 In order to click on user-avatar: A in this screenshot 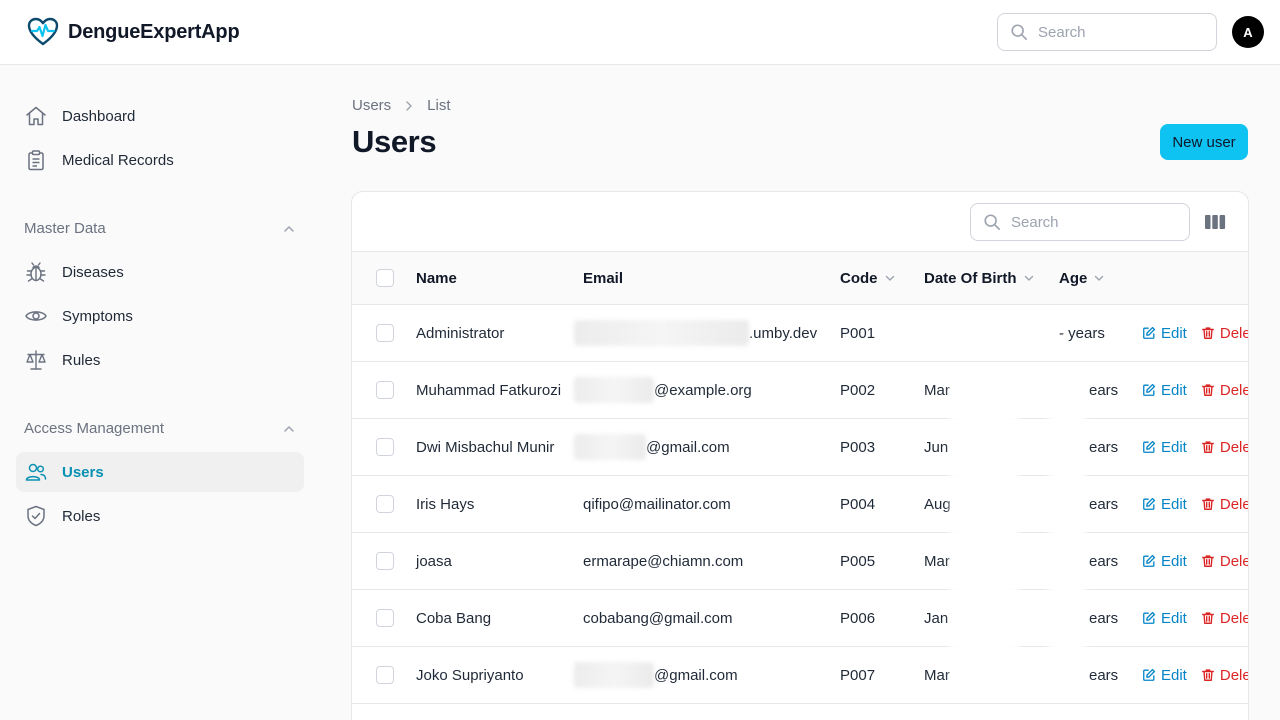, I will do `click(1248, 32)`.